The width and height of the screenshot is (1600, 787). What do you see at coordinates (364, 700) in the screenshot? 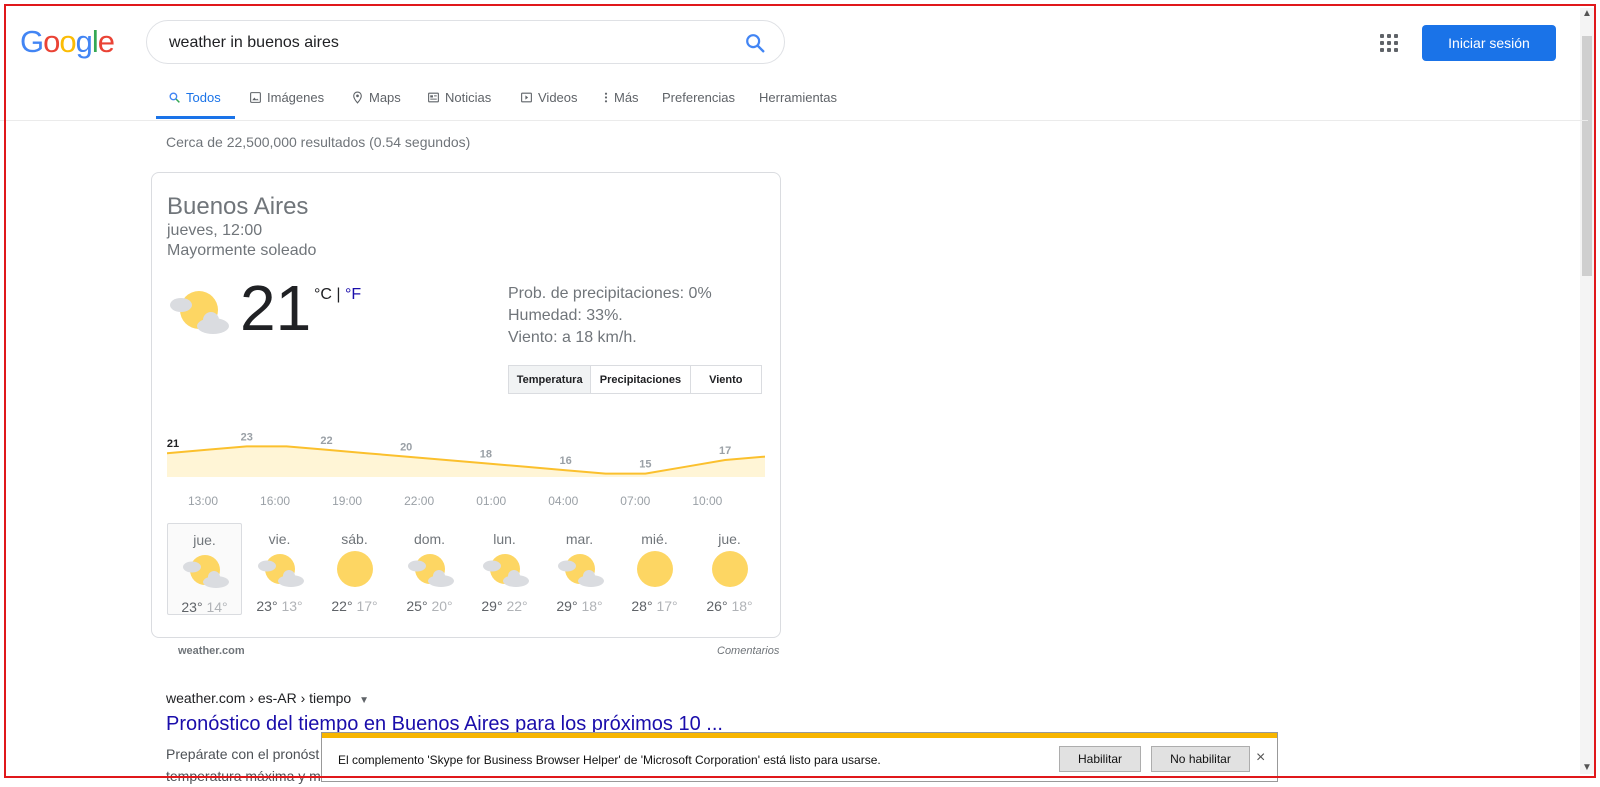
I see `caret-down-icon: ▼` at bounding box center [364, 700].